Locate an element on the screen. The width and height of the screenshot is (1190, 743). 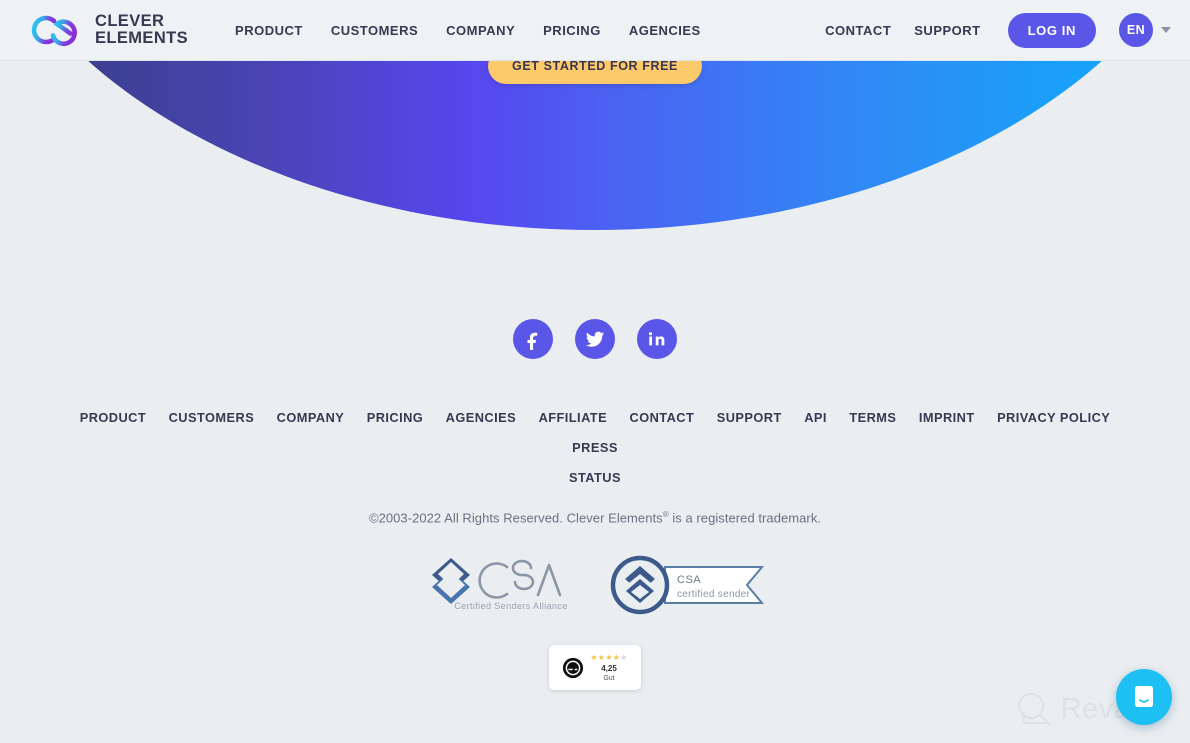
language-code: EN is located at coordinates (1136, 30).